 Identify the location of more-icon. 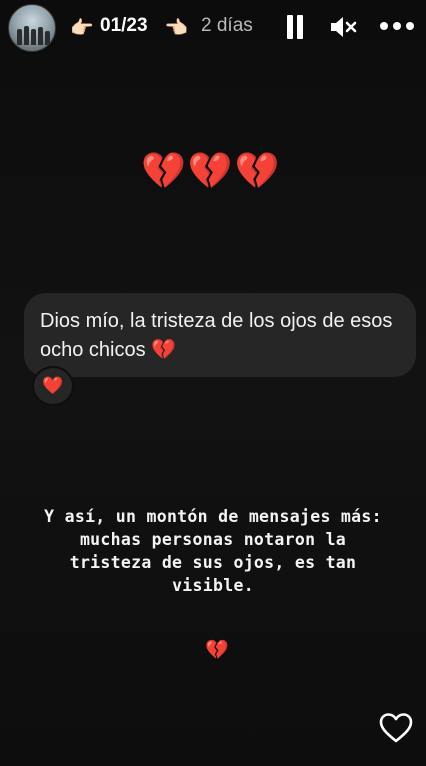
(397, 27).